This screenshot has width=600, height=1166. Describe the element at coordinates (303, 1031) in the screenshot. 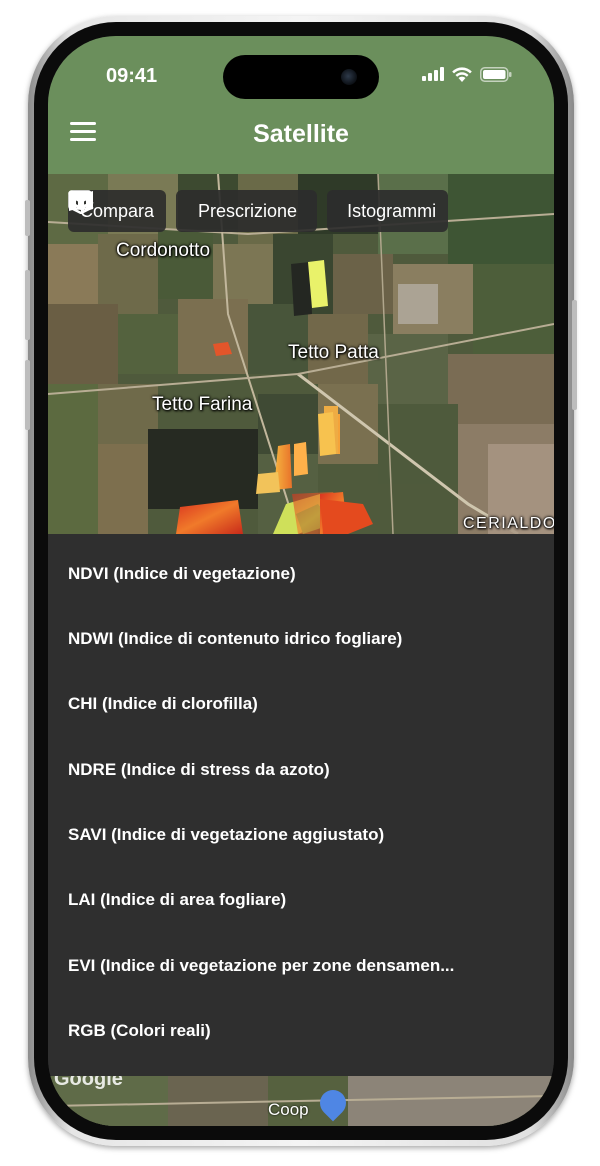

I see `menu-item-rgb: RGB (Colori reali)` at that location.